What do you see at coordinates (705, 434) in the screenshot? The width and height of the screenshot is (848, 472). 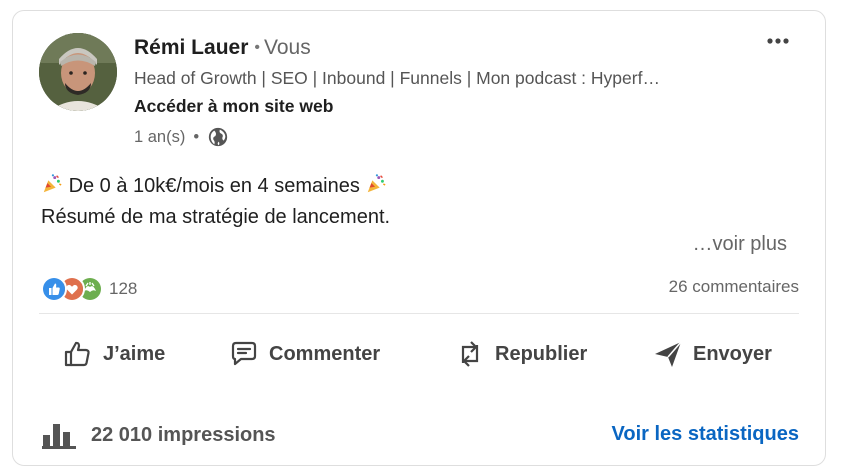 I see `view-stats-link: Voir les statistiques` at bounding box center [705, 434].